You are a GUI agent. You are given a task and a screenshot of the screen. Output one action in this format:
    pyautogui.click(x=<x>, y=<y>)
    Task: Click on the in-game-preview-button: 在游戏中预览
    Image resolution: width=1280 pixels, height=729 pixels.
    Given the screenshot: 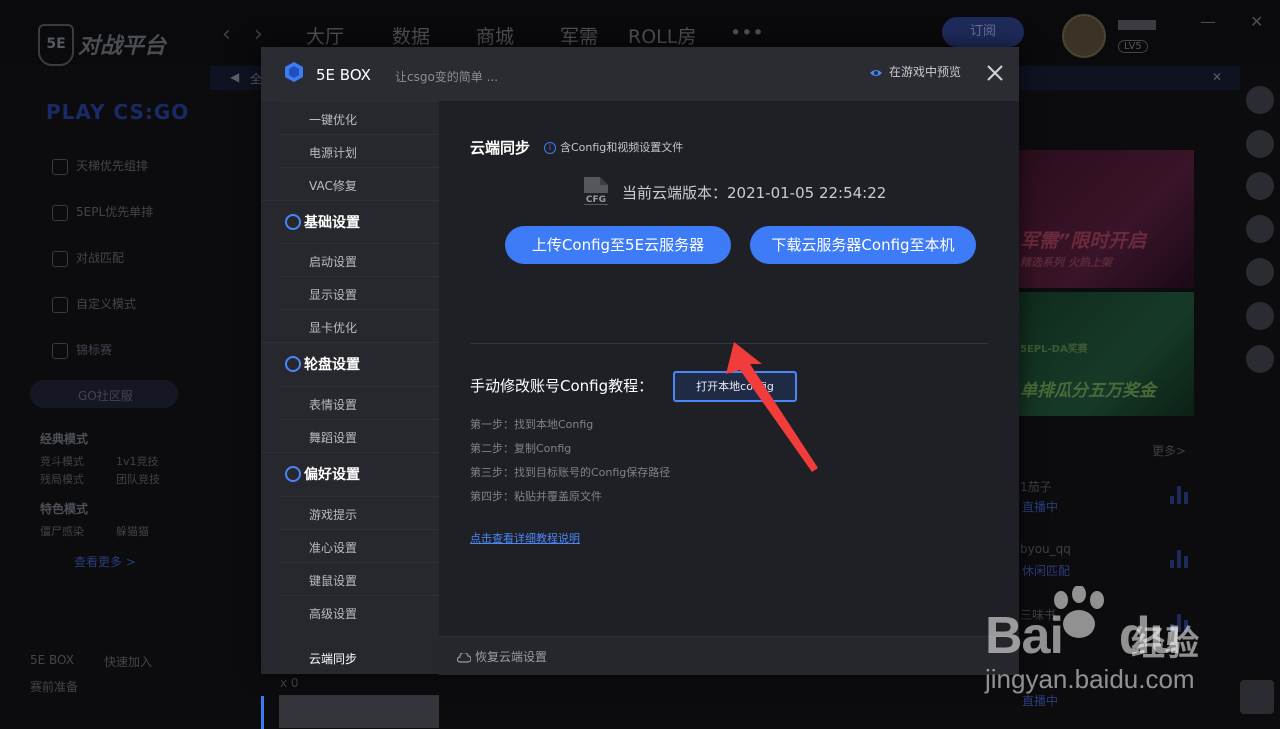 What is the action you would take?
    pyautogui.click(x=915, y=73)
    